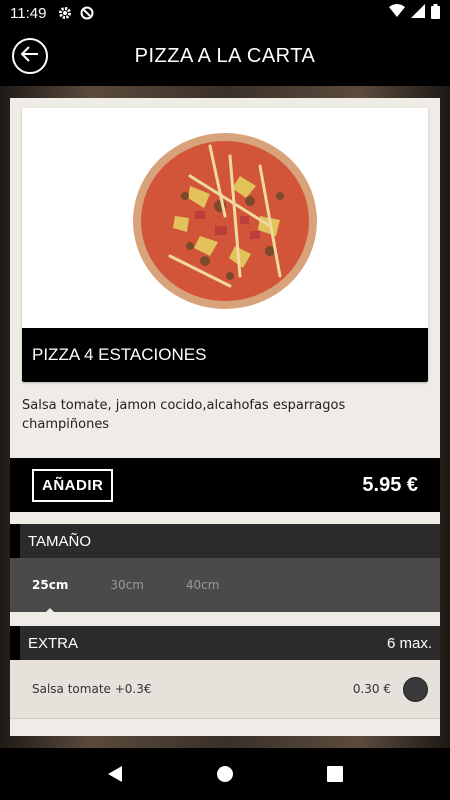 This screenshot has width=450, height=800. What do you see at coordinates (225, 355) in the screenshot?
I see `product-name-bar: PIZZA 4 ESTACIONES` at bounding box center [225, 355].